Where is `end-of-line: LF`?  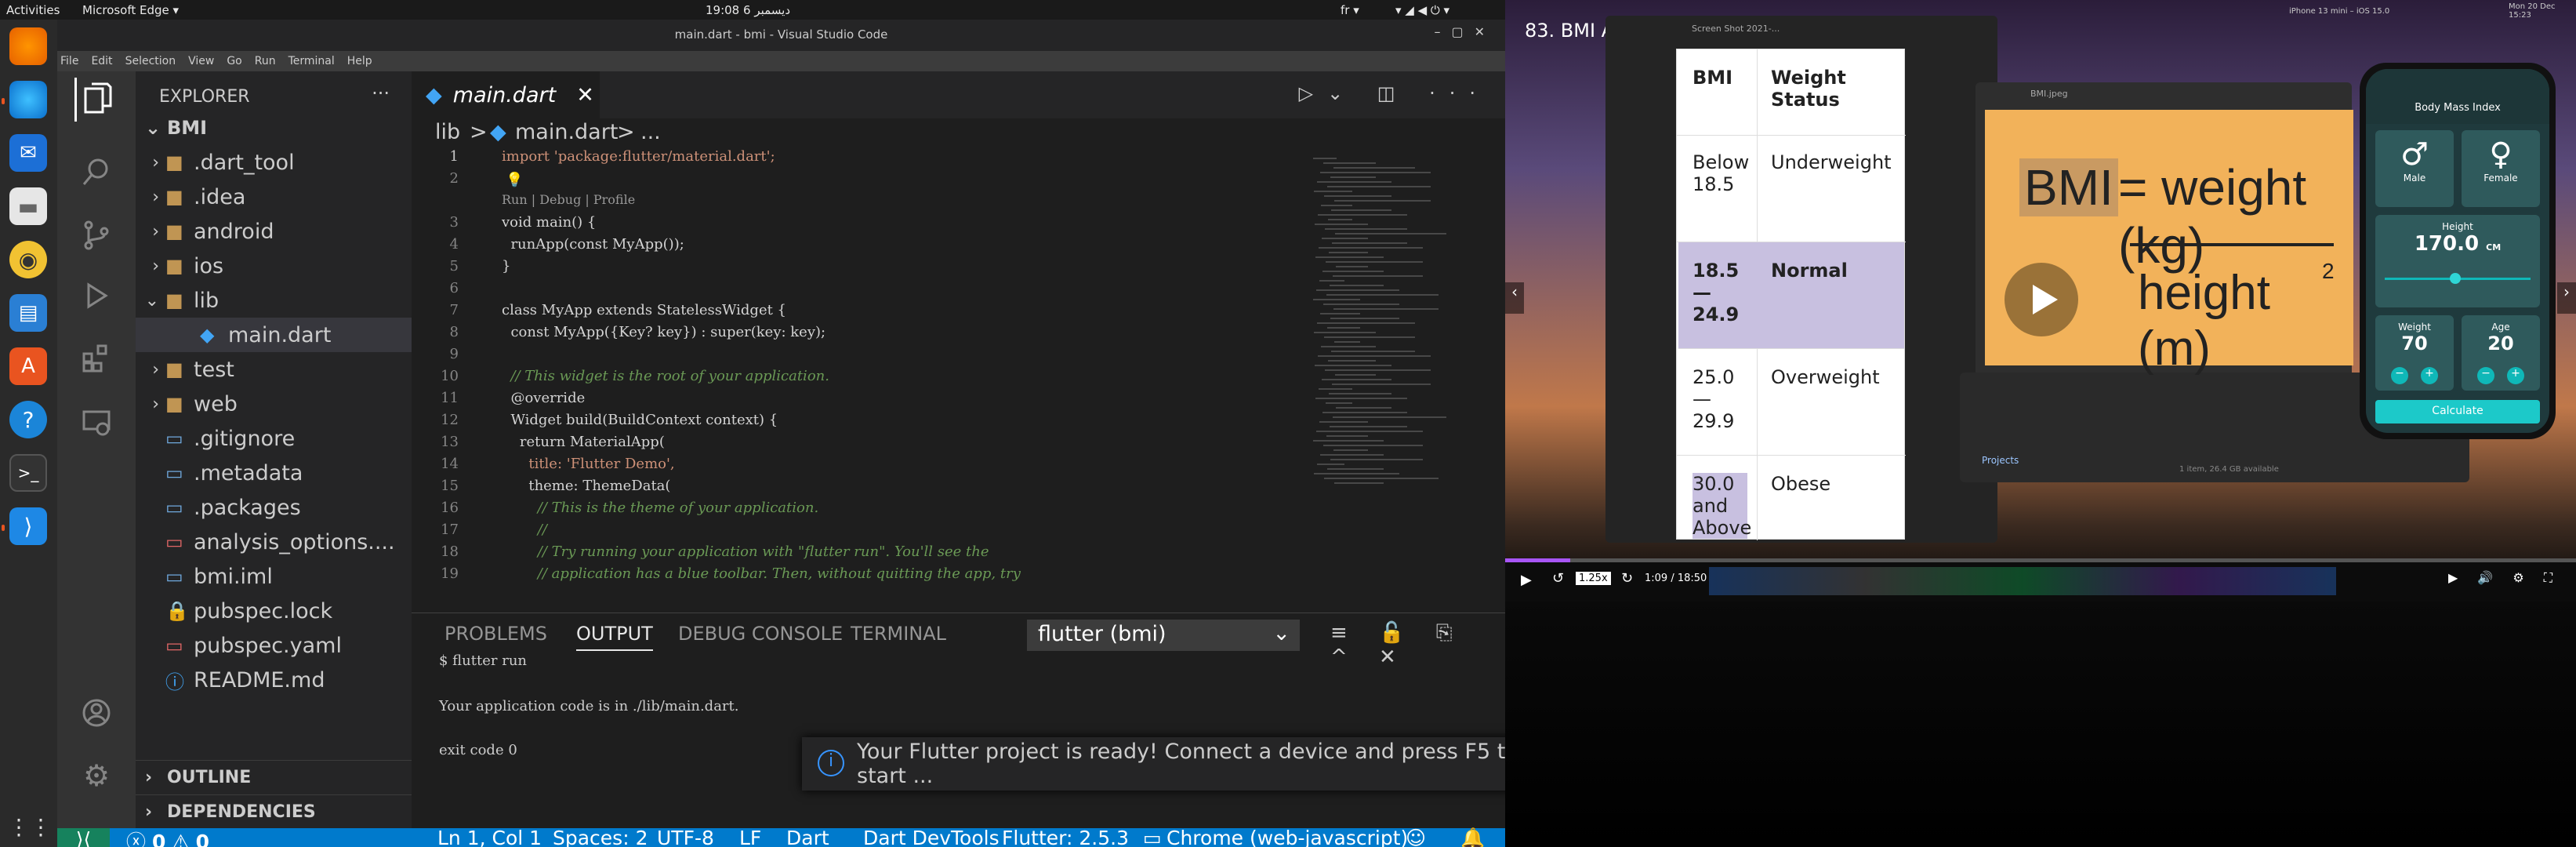
end-of-line: LF is located at coordinates (750, 837).